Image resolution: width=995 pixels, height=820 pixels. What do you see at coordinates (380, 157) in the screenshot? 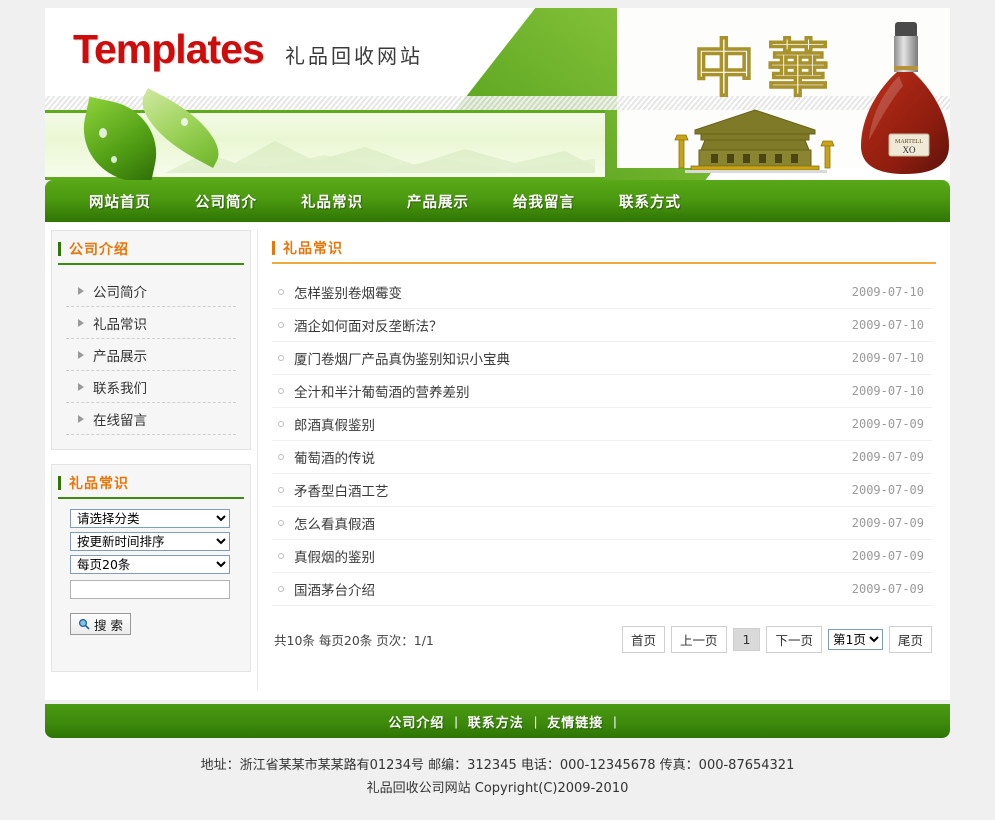
I see `mountain-silhouette-icon` at bounding box center [380, 157].